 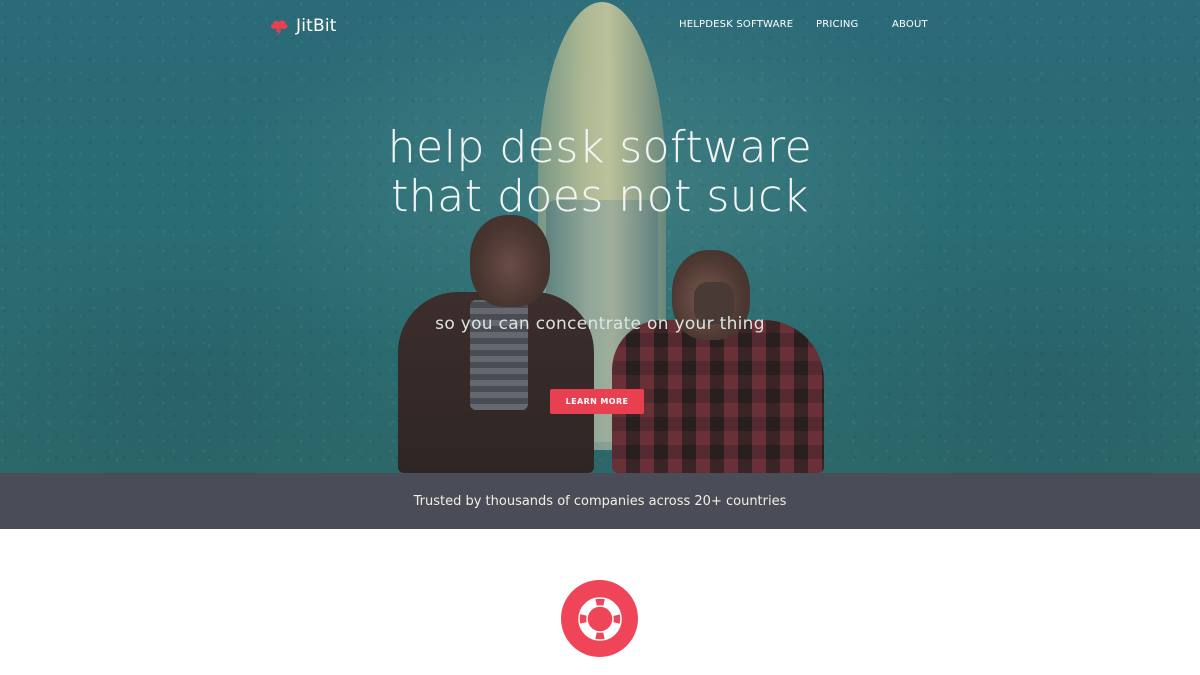 I want to click on hero-headline-line-1: help desk software, so click(x=600, y=147).